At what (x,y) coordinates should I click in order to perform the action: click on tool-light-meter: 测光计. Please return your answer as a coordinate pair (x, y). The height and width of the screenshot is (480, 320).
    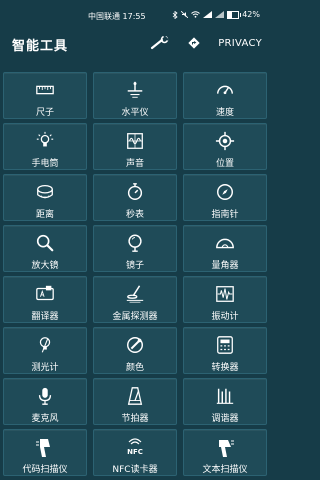
    Looking at the image, I should click on (45, 350).